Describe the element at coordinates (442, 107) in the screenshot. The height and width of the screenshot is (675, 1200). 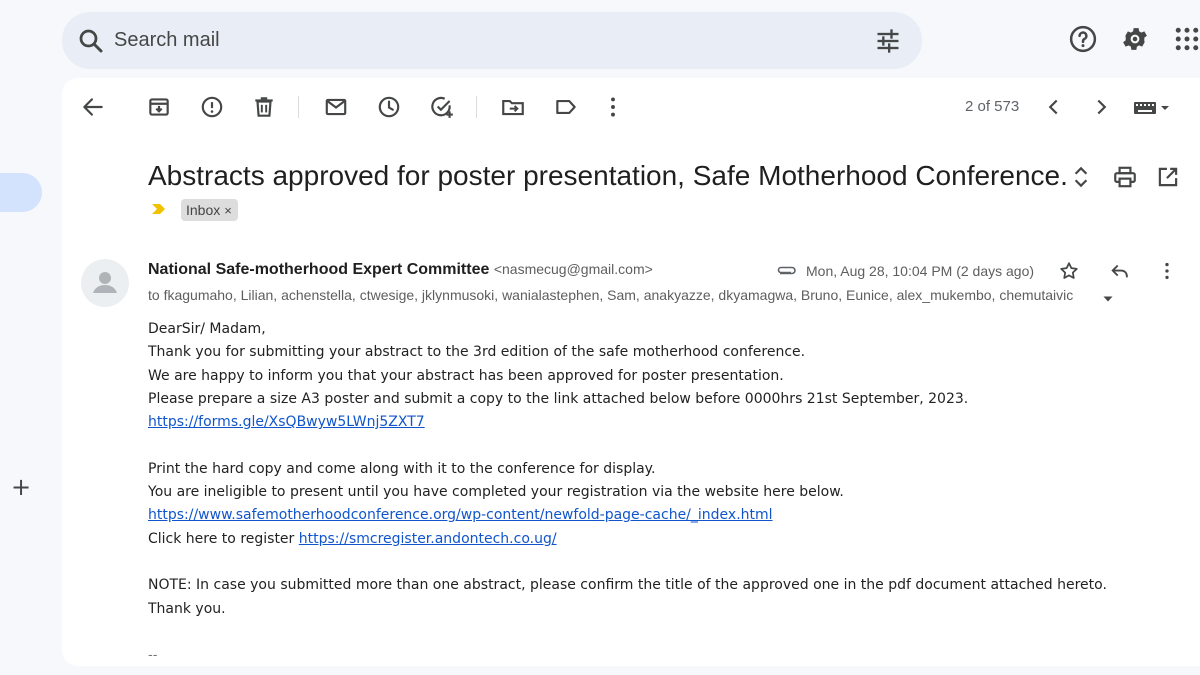
I see `add-task-icon` at that location.